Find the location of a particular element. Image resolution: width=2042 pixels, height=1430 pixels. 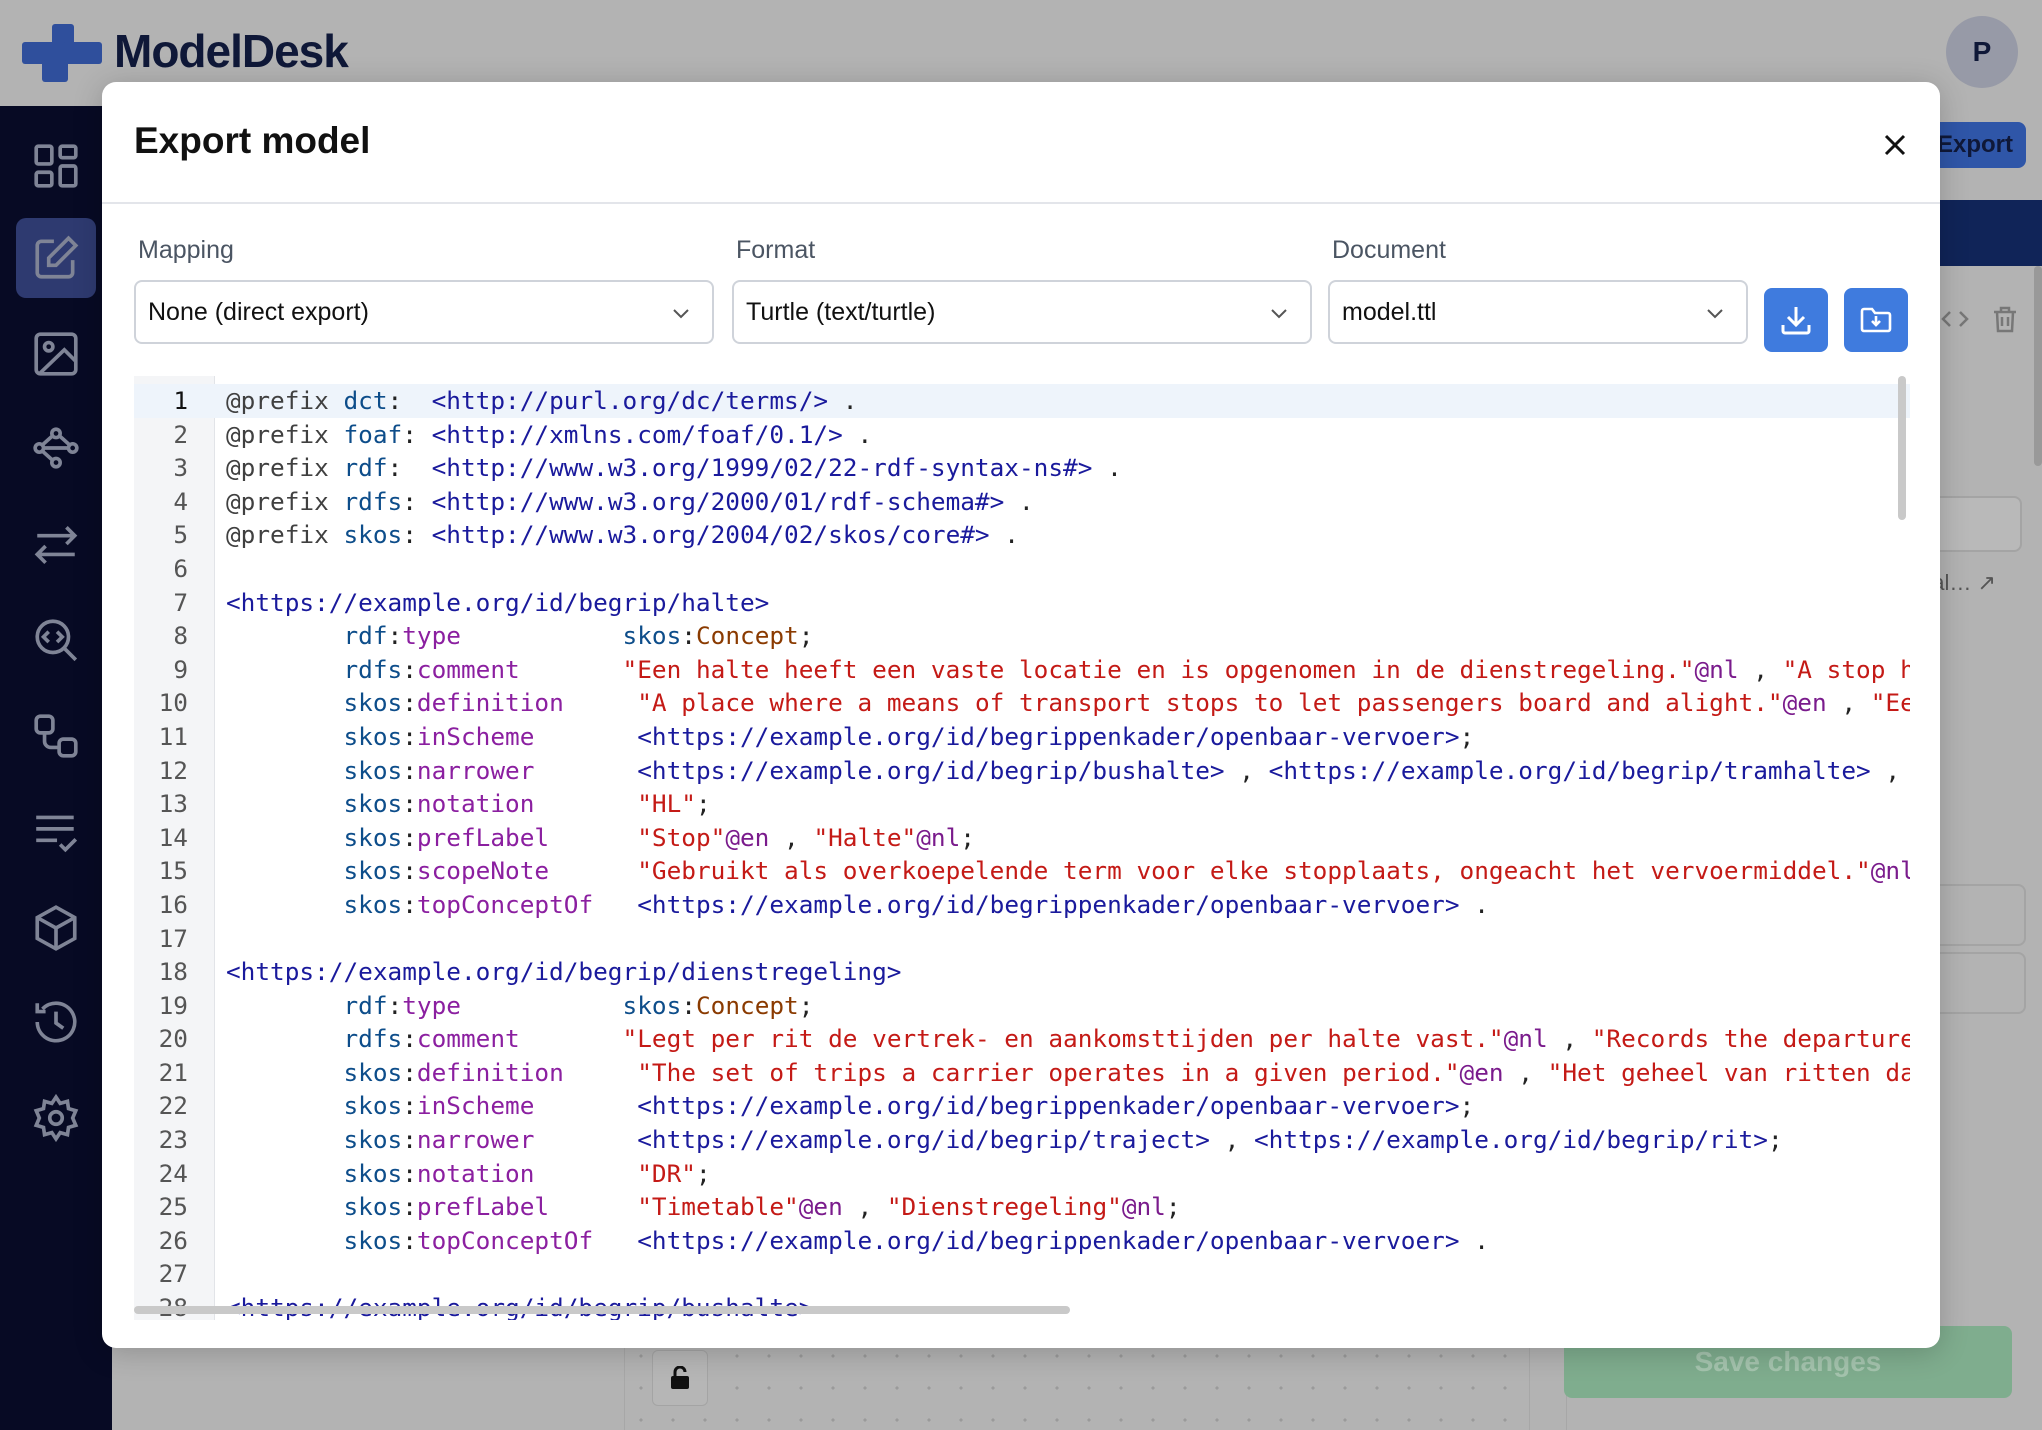

nav-checklist is located at coordinates (56, 832).